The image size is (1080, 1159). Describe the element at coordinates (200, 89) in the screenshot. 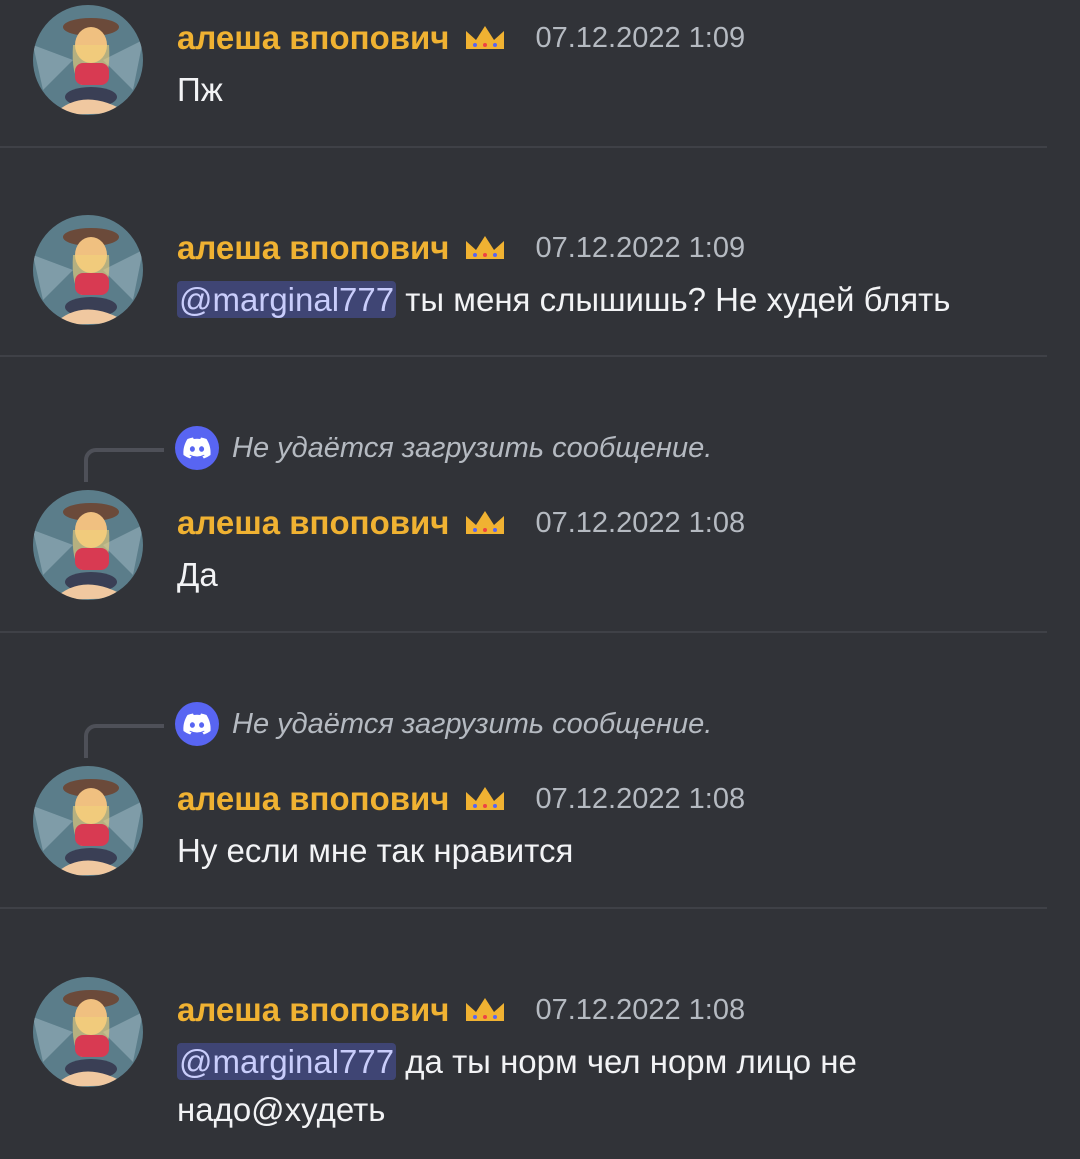

I see `message-text: Пж` at that location.